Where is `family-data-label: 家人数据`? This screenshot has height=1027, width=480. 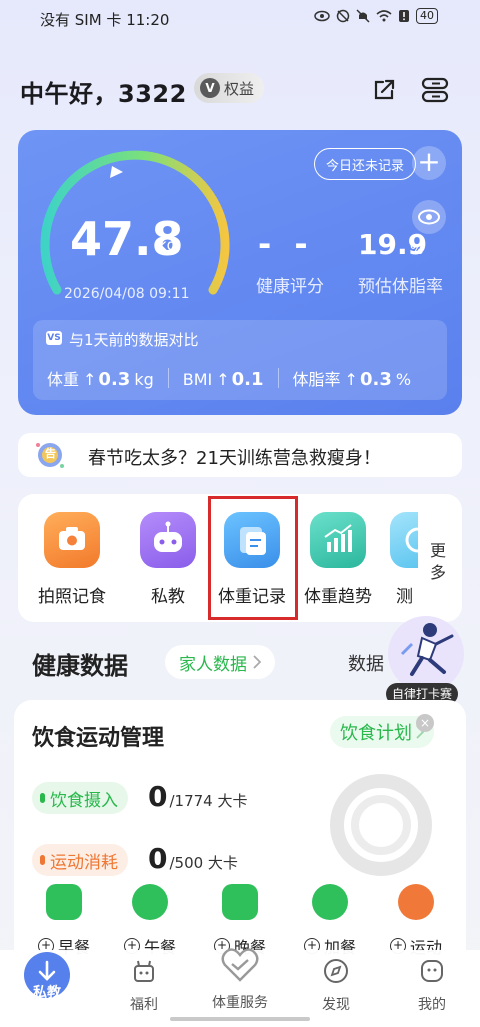
family-data-label: 家人数据 is located at coordinates (213, 664).